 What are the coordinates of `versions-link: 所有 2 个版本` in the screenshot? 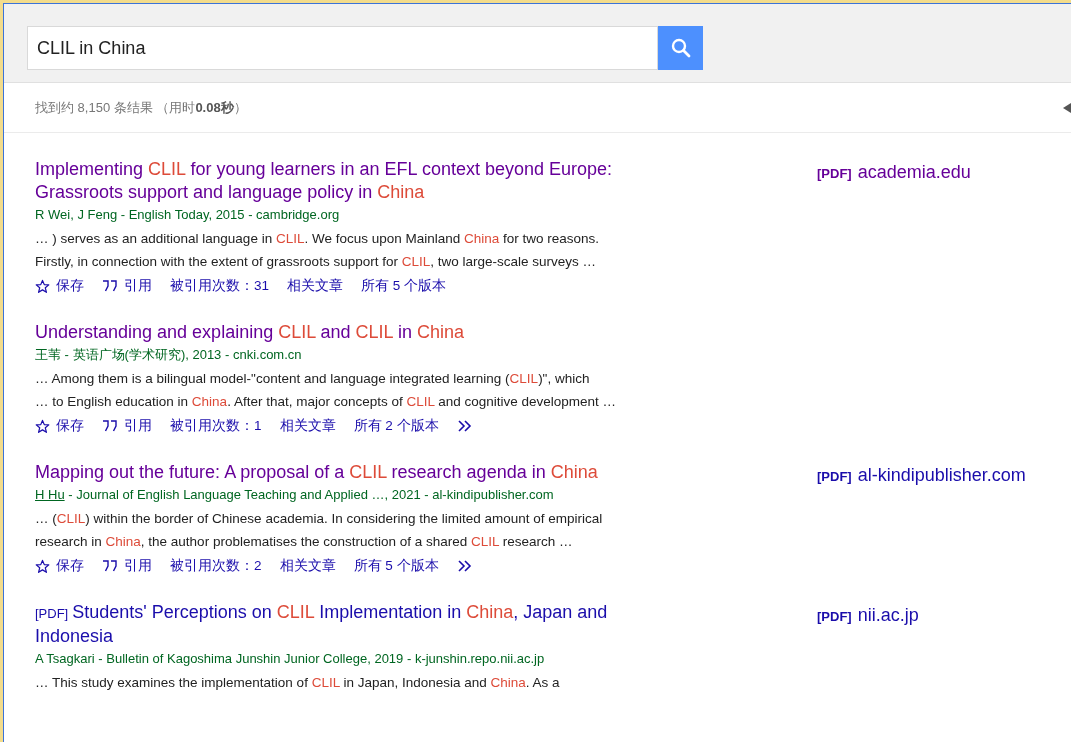 It's located at (396, 426).